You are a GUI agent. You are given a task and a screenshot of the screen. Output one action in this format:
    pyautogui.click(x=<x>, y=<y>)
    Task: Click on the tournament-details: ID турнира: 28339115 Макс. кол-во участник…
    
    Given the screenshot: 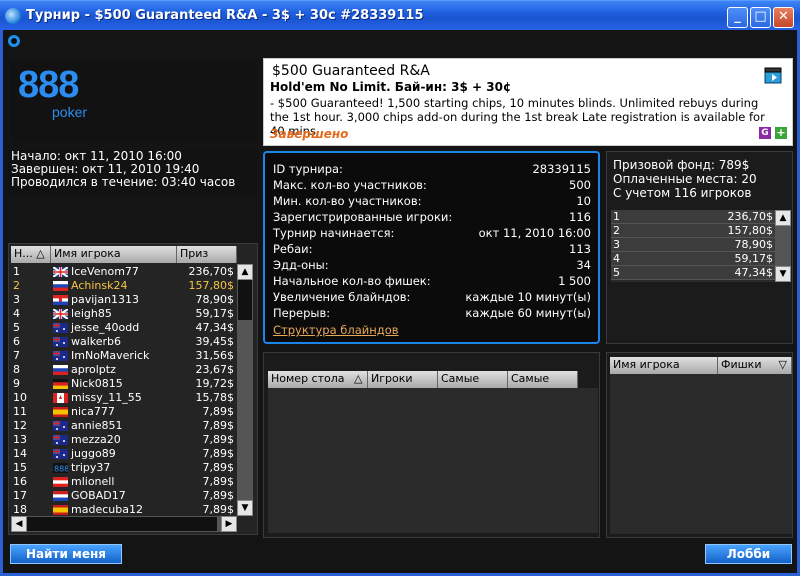 What is the action you would take?
    pyautogui.click(x=431, y=247)
    